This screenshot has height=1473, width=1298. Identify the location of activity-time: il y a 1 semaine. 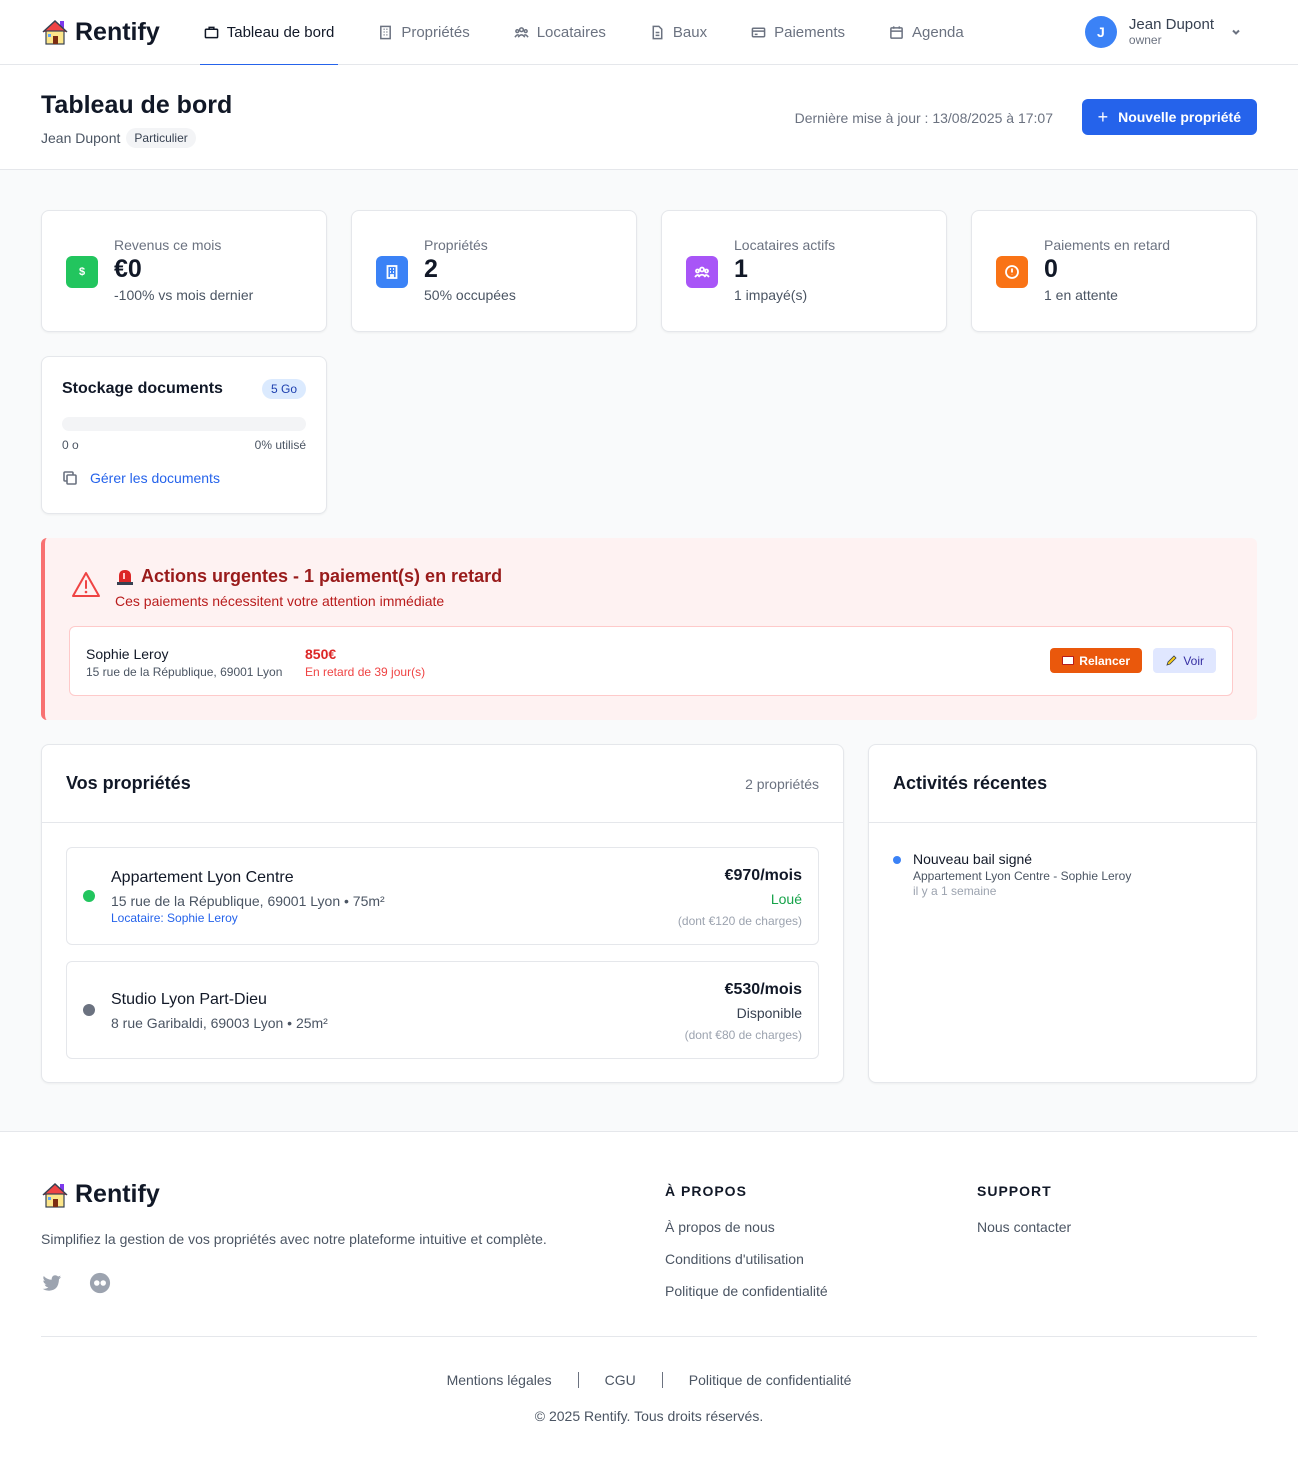
(955, 891).